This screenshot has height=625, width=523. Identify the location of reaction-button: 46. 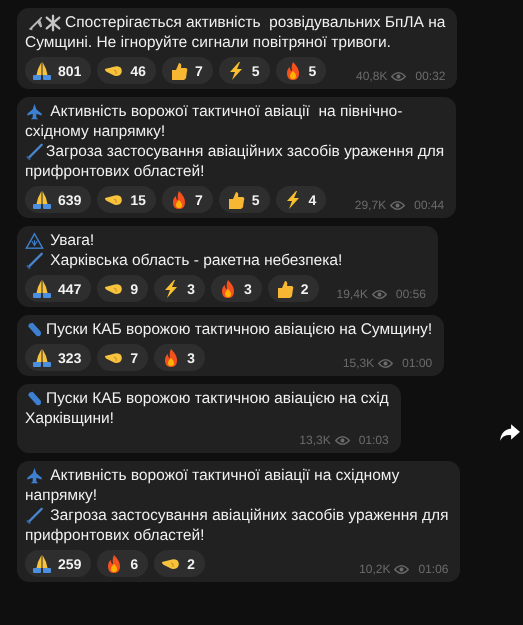
(126, 70).